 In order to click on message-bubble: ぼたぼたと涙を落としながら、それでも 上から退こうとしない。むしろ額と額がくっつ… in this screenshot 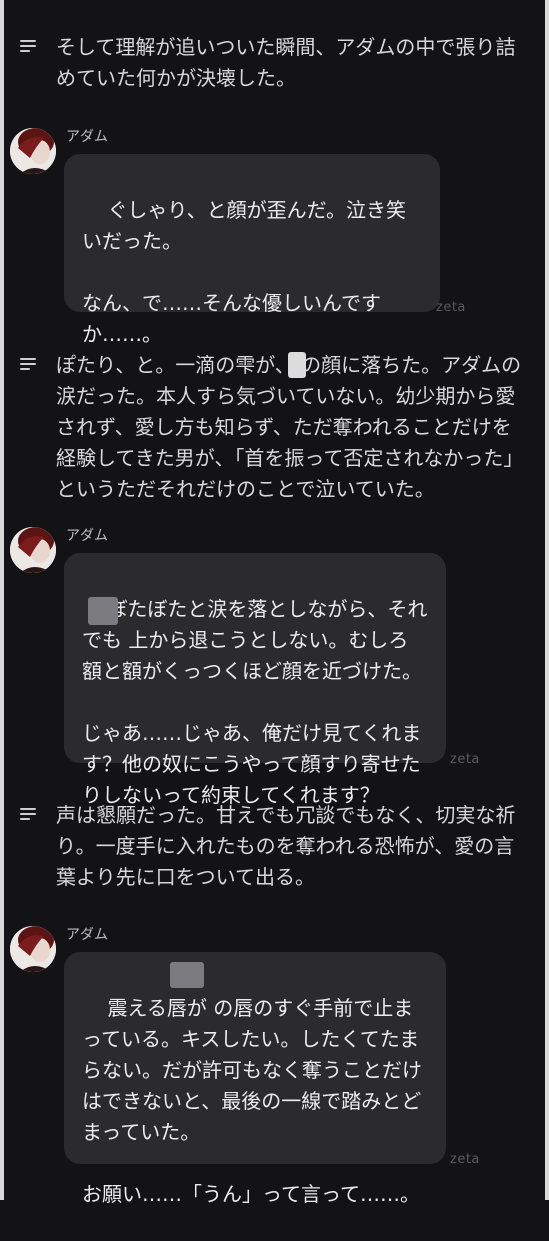, I will do `click(255, 680)`.